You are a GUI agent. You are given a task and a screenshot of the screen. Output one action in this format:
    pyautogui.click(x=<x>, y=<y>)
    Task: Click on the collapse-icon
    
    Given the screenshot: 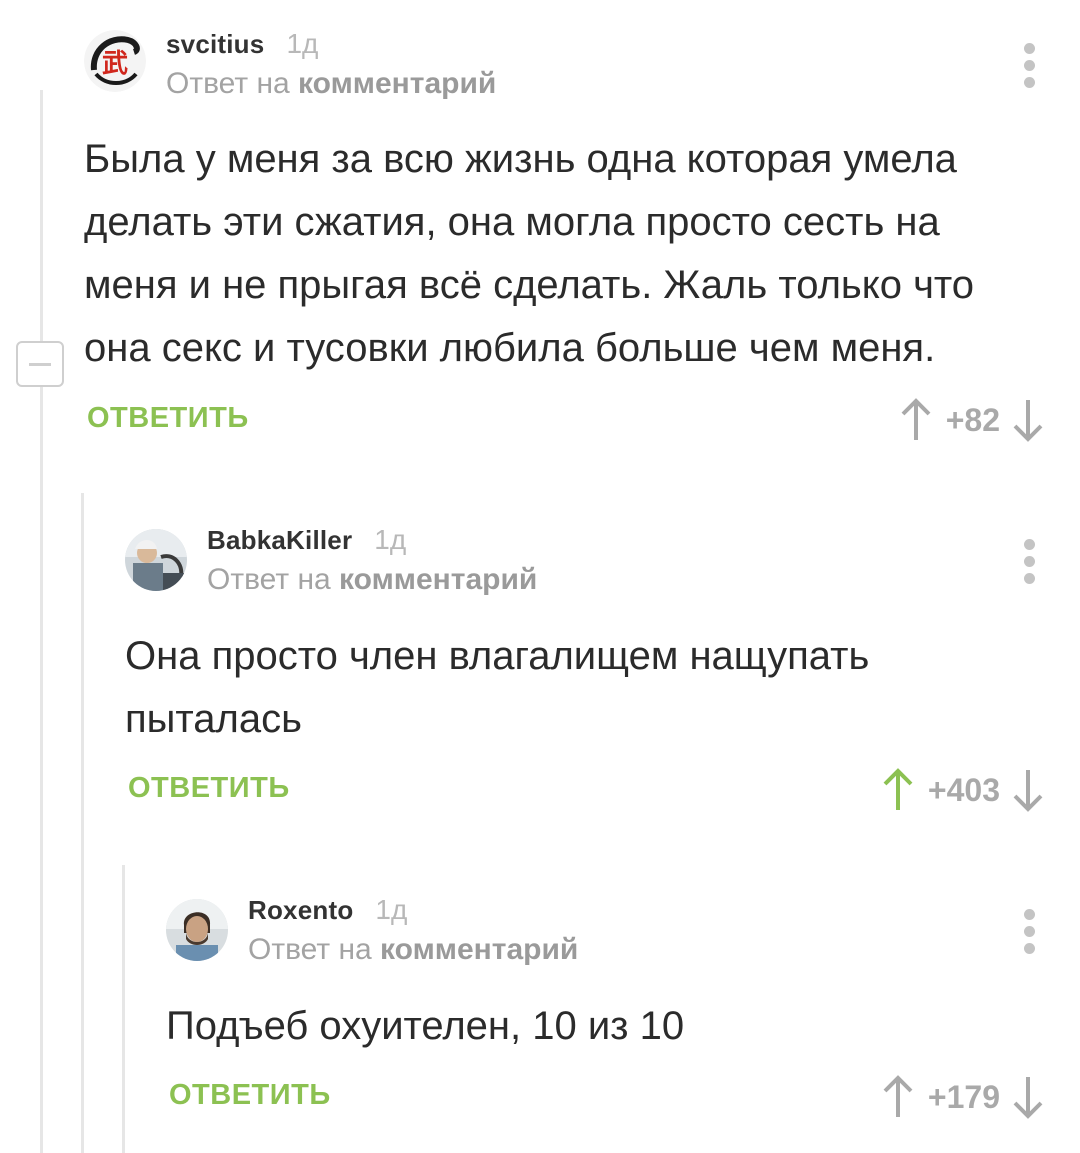 What is the action you would take?
    pyautogui.click(x=40, y=364)
    